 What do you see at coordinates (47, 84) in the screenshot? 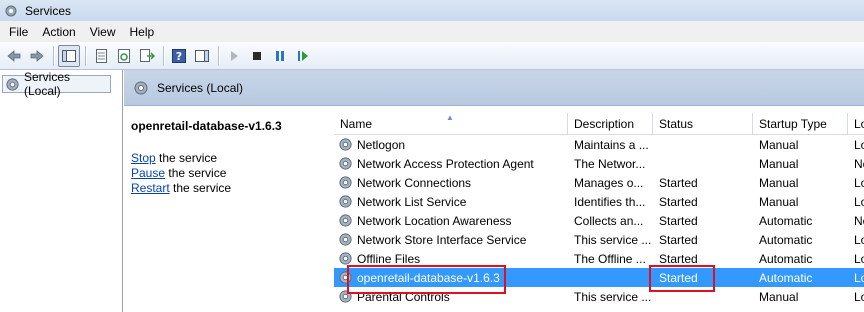
I see `tree-item-label: Services (Local)` at bounding box center [47, 84].